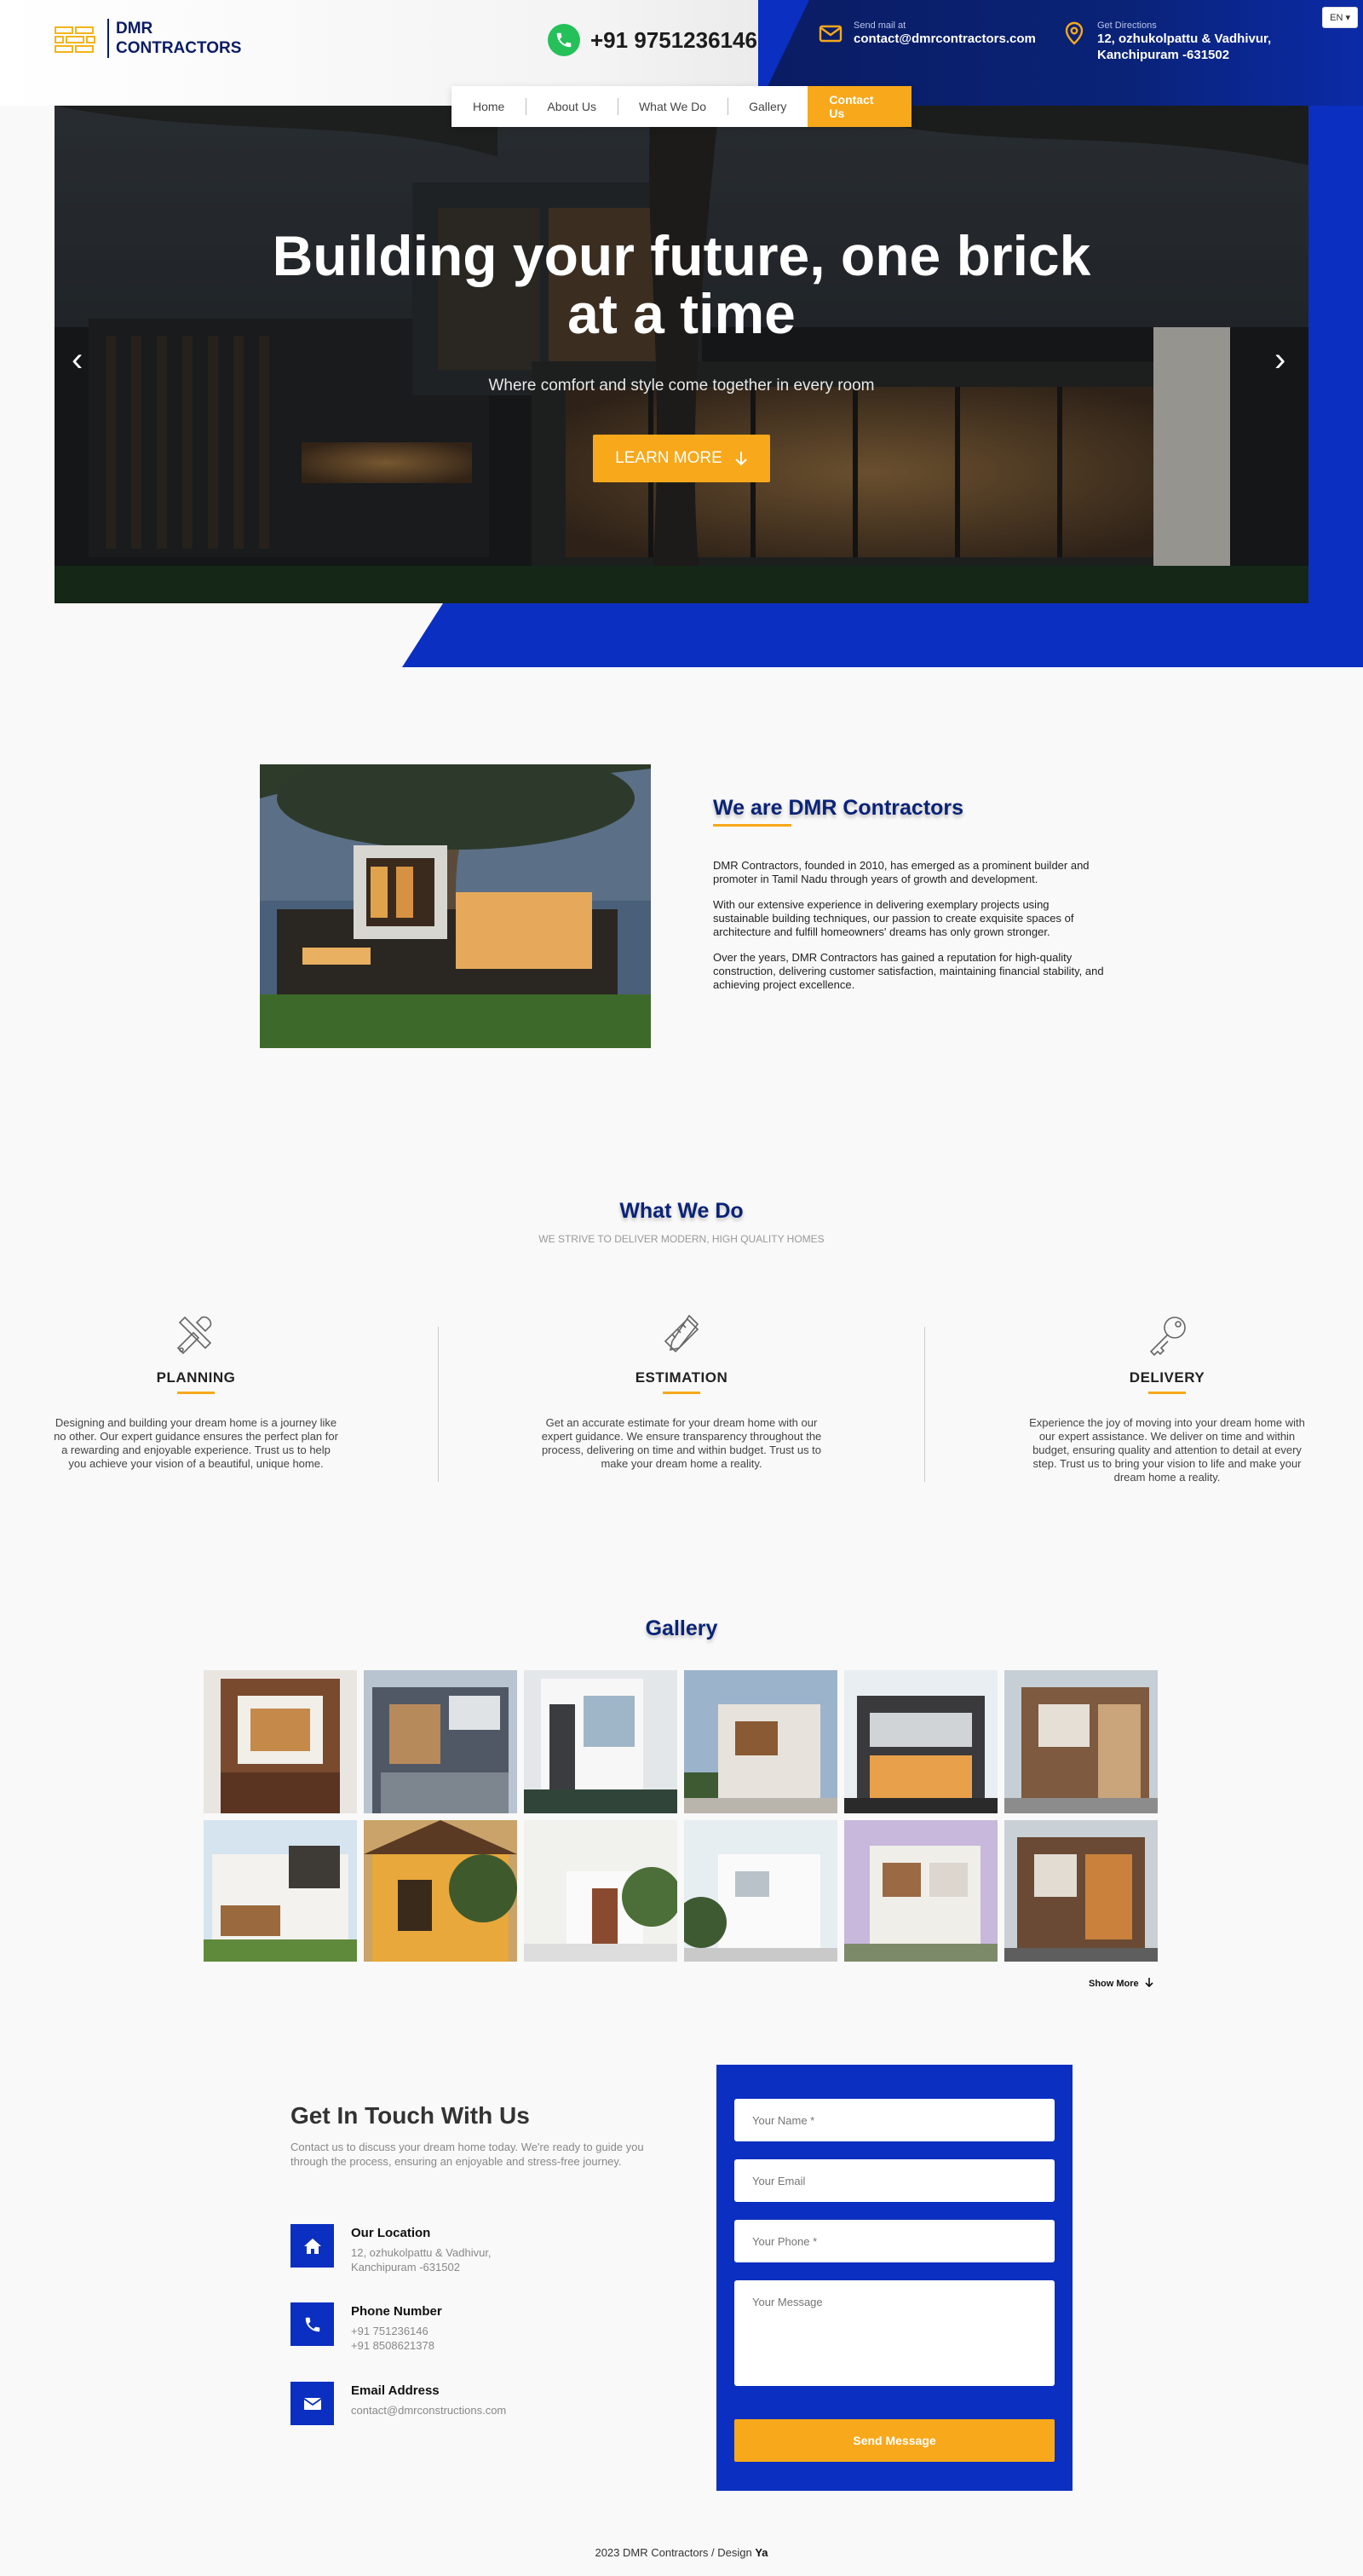 The width and height of the screenshot is (1363, 2576). I want to click on contact-phone-2: +91 8508621378, so click(397, 2345).